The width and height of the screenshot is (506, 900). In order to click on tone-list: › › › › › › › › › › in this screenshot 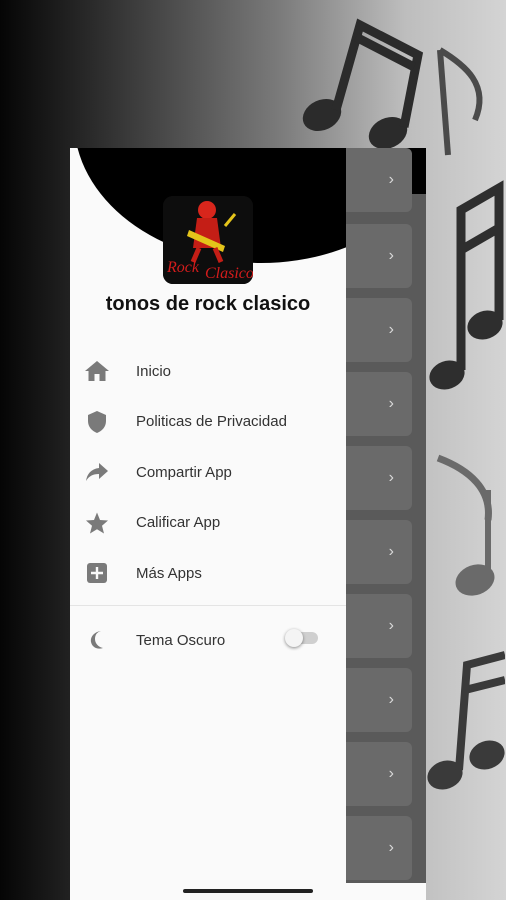, I will do `click(386, 524)`.